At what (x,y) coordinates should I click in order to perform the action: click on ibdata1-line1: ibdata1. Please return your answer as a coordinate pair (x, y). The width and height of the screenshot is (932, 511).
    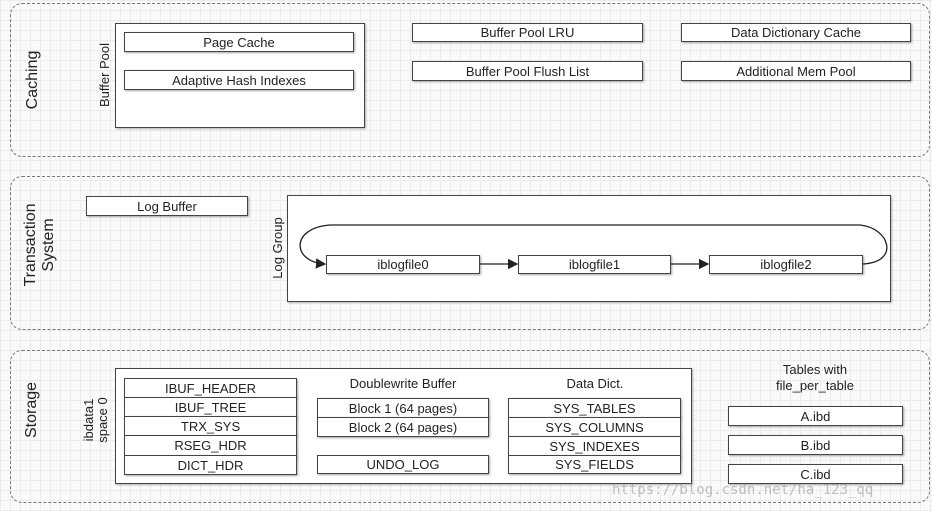
    Looking at the image, I should click on (88, 420).